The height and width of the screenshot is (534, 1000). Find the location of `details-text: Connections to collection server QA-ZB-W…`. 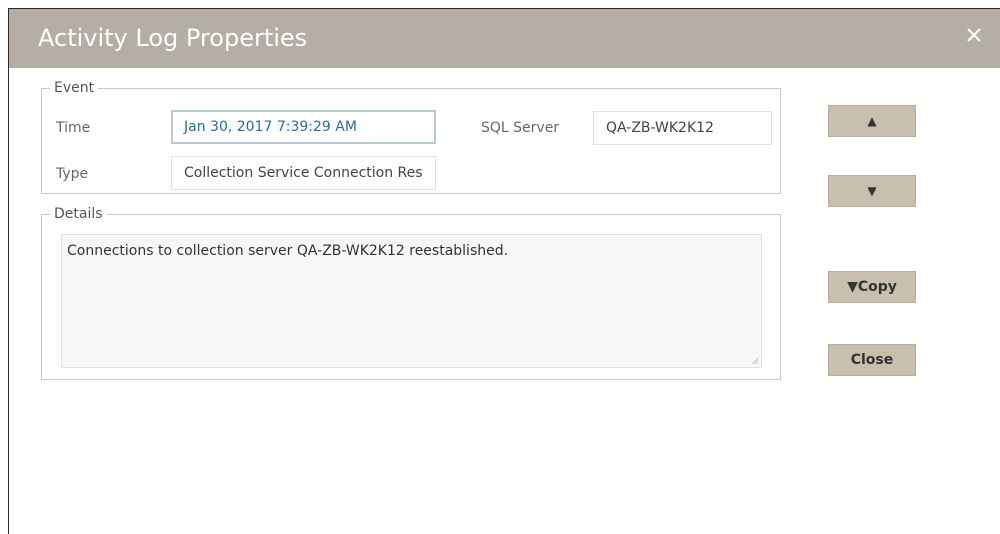

details-text: Connections to collection server QA-ZB-W… is located at coordinates (288, 251).